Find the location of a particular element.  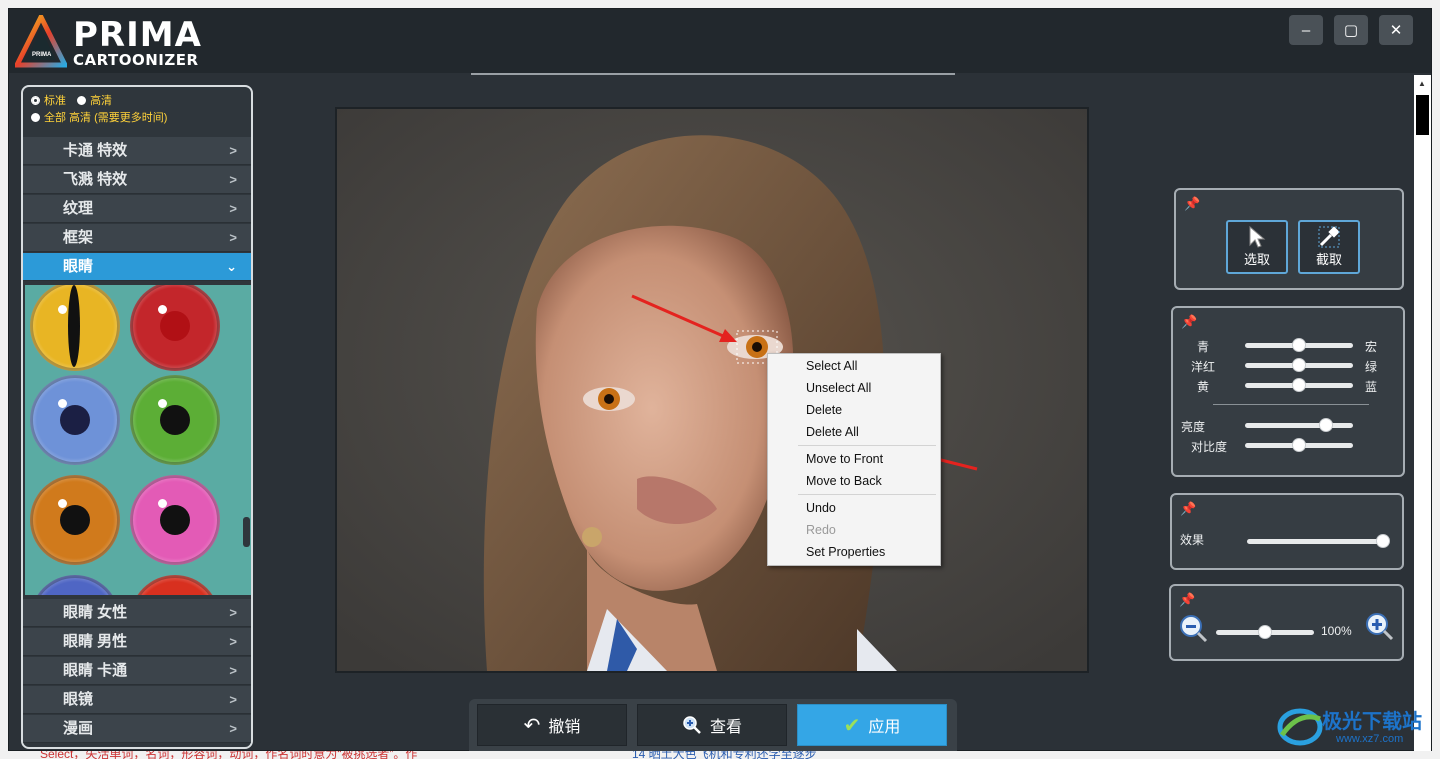

zoom-out-icon is located at coordinates (1194, 629).